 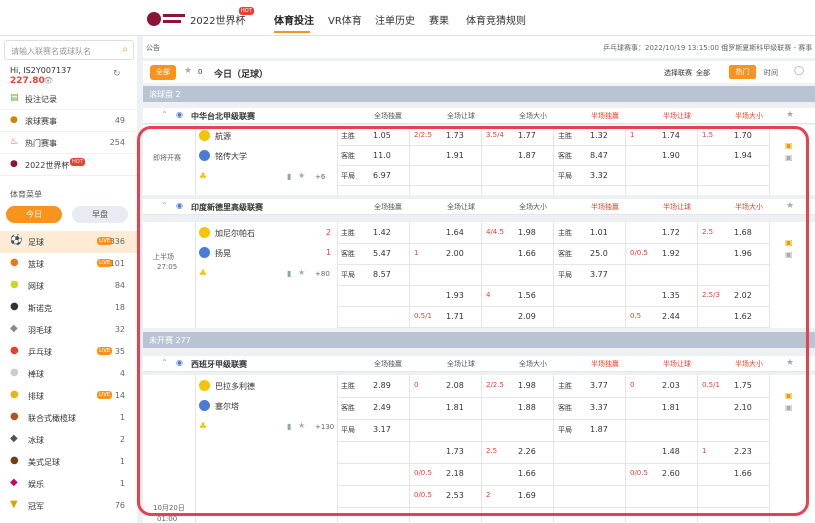 What do you see at coordinates (68, 506) in the screenshot?
I see `sport-item: ▼ 冠军 76` at bounding box center [68, 506].